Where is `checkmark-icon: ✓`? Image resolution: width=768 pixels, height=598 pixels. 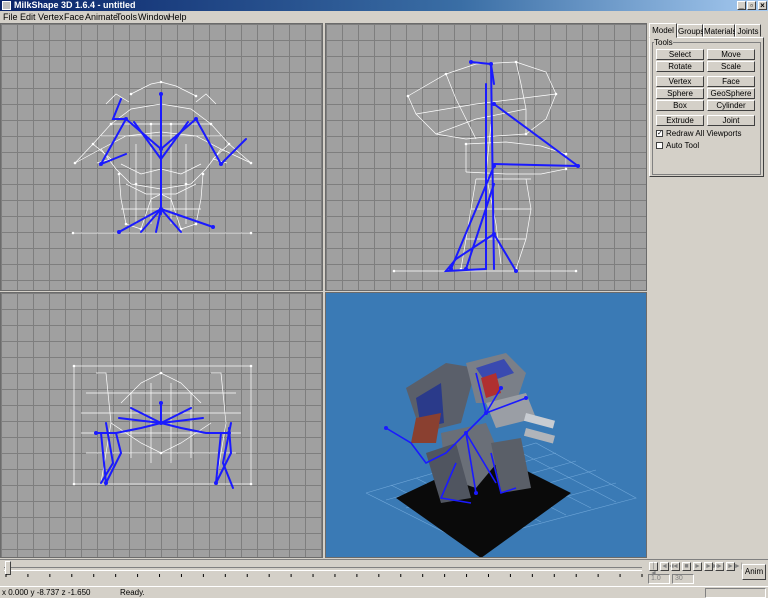
checkmark-icon: ✓ is located at coordinates (660, 133).